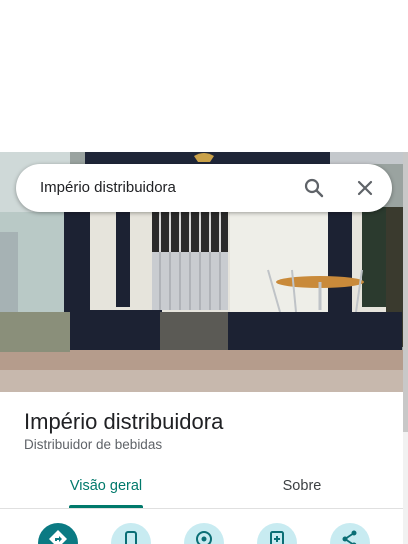  I want to click on scrollbar-thumb, so click(405, 292).